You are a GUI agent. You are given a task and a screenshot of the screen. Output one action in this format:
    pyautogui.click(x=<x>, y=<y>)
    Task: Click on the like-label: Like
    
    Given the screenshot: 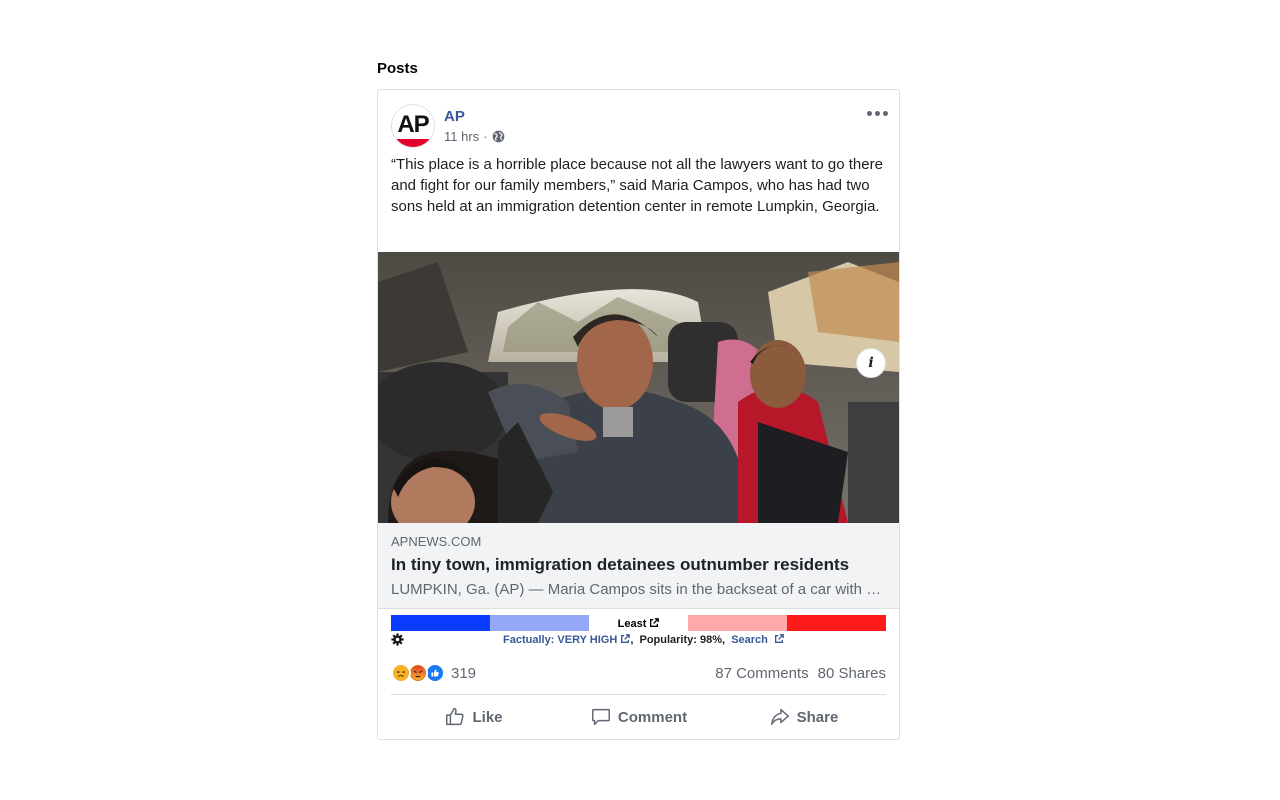 What is the action you would take?
    pyautogui.click(x=487, y=717)
    